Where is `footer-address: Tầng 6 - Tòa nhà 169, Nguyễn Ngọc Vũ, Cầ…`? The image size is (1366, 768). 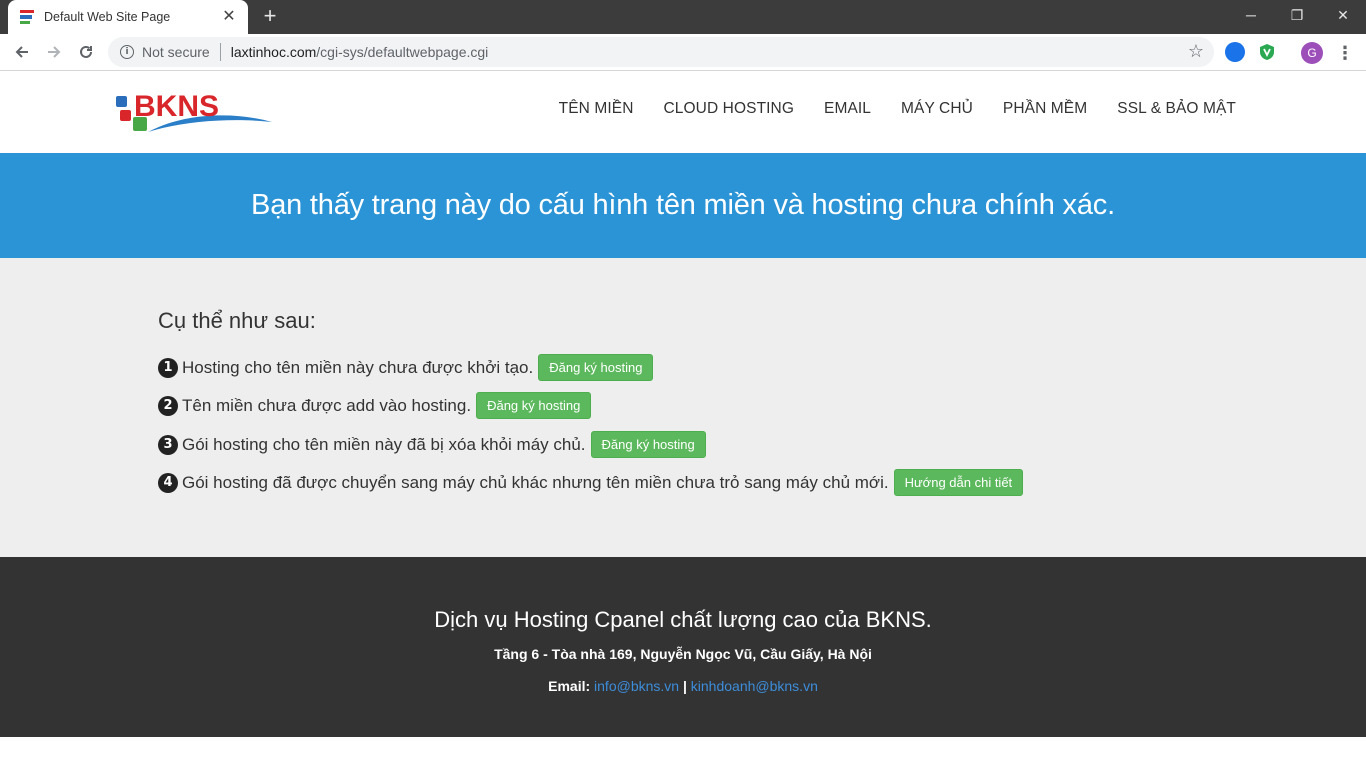 footer-address: Tầng 6 - Tòa nhà 169, Nguyễn Ngọc Vũ, Cầ… is located at coordinates (683, 654).